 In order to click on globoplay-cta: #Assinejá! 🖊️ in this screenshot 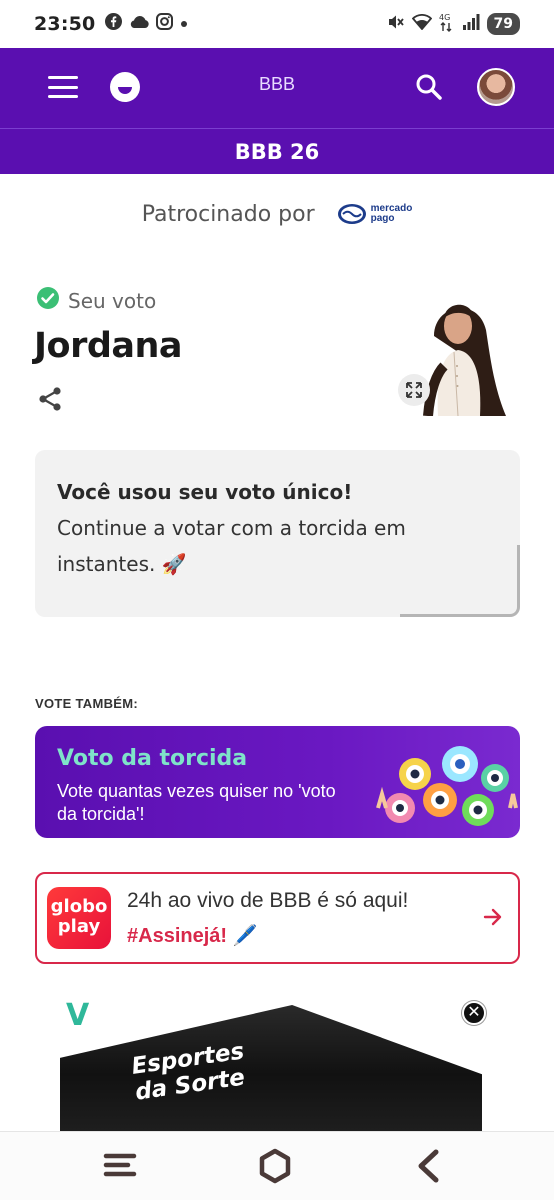, I will do `click(192, 936)`.